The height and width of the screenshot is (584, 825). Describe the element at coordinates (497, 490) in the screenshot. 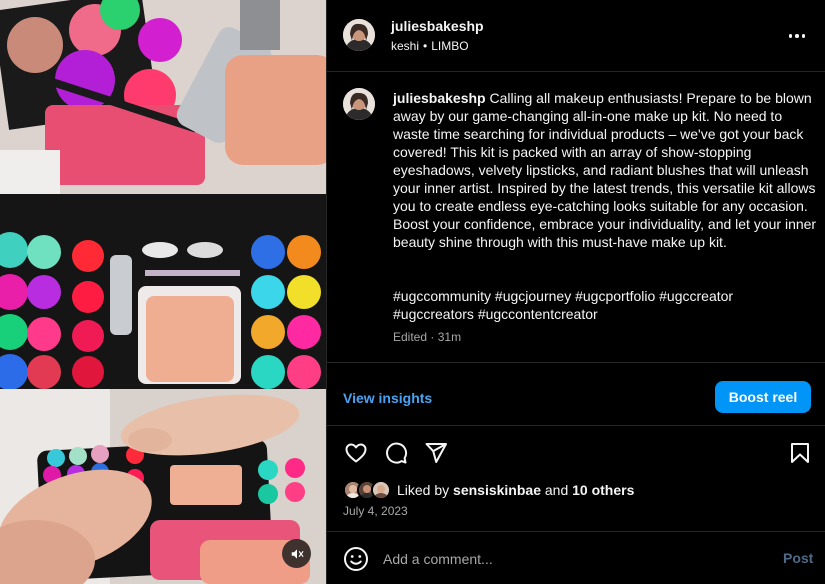

I see `first-liker: sensiskinbae` at that location.